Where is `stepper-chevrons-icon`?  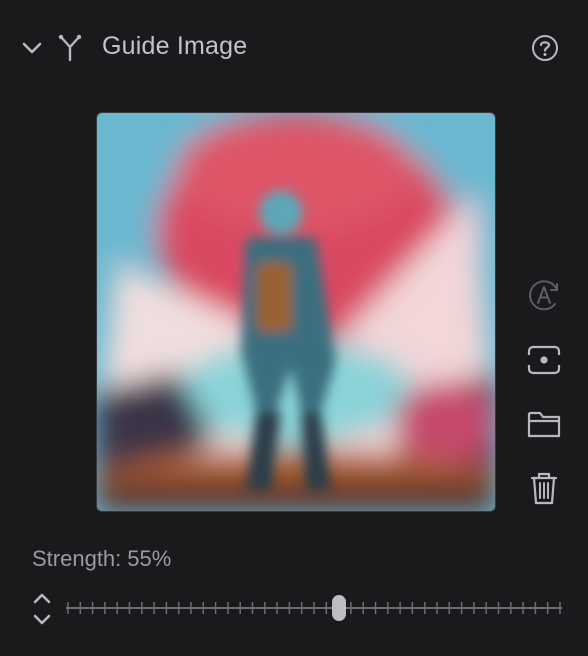
stepper-chevrons-icon is located at coordinates (42, 609).